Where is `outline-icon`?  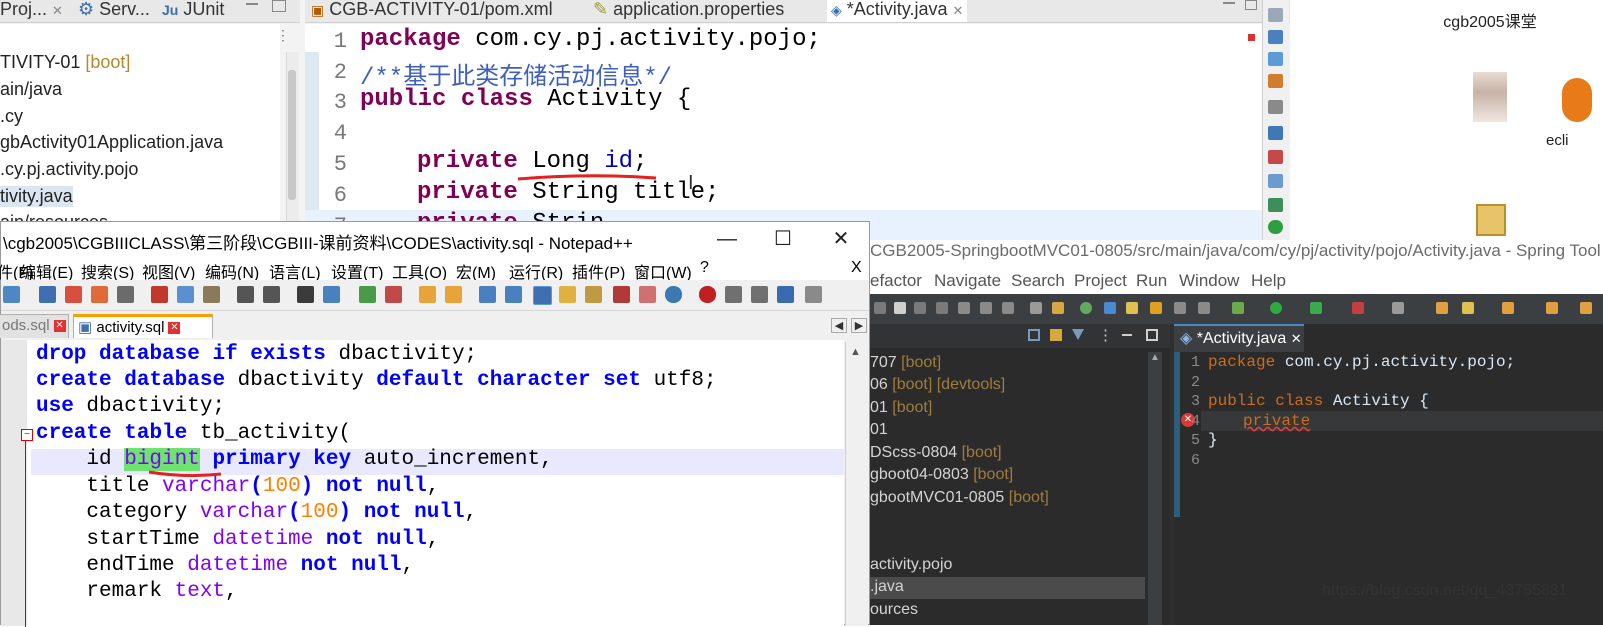 outline-icon is located at coordinates (1275, 15).